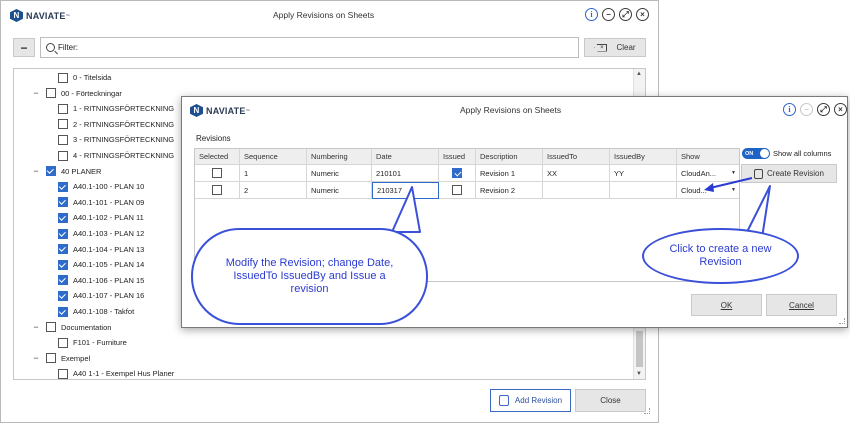 This screenshot has width=850, height=423. Describe the element at coordinates (89, 311) in the screenshot. I see `tree-item: A40.1-108 - Takfot` at that location.